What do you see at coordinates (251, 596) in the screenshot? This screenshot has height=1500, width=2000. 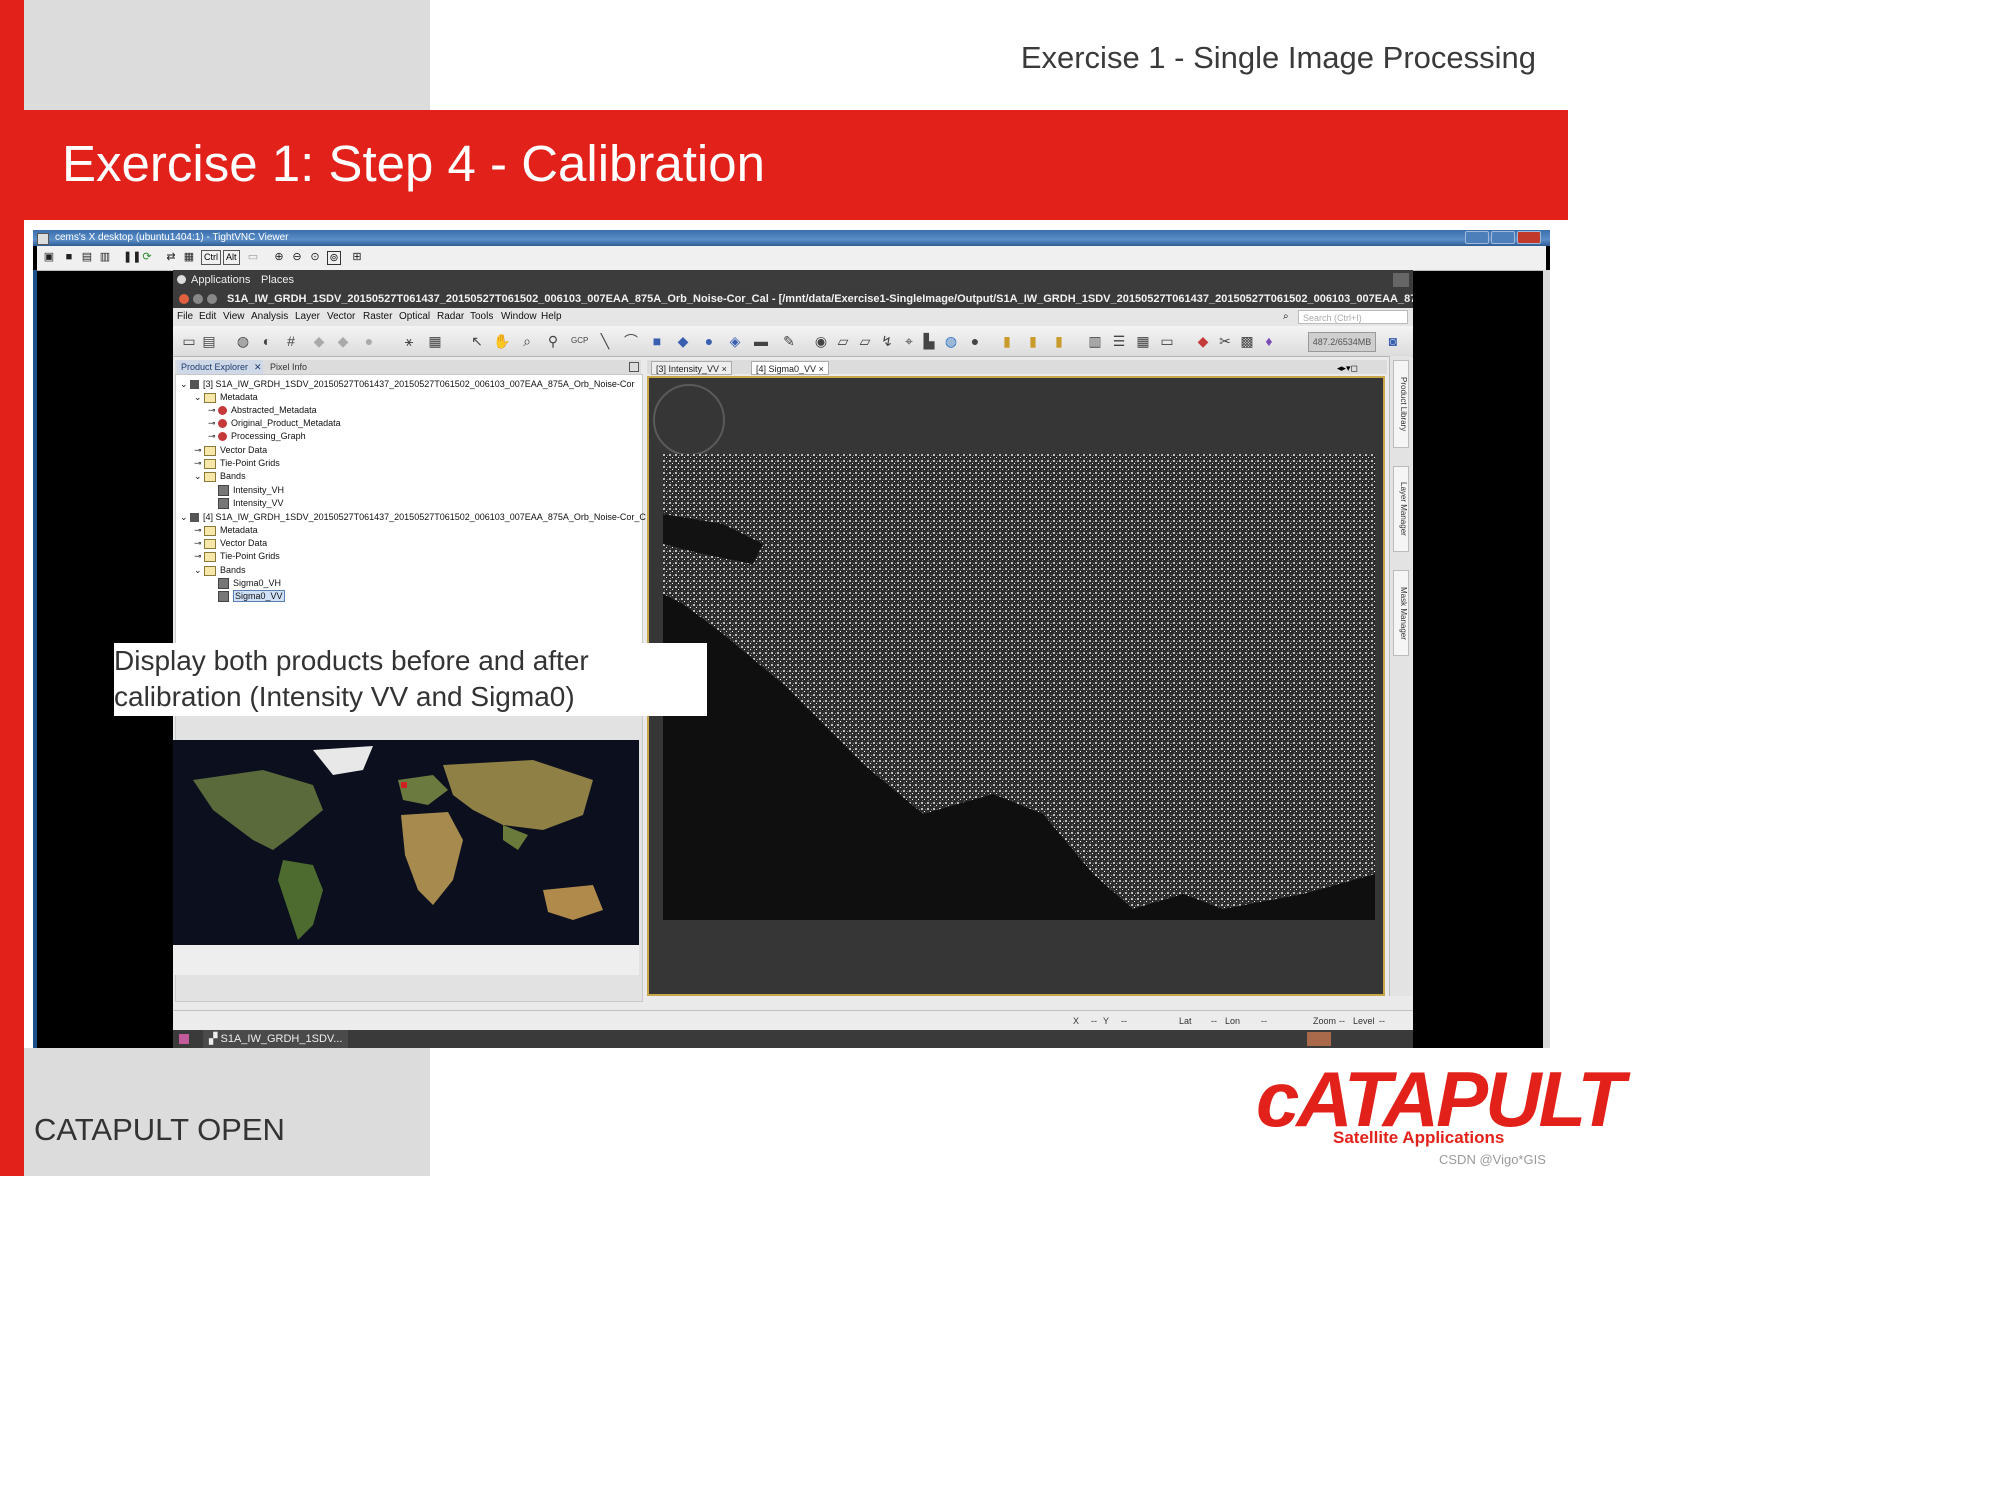 I see `tree-band-sigma0-vv: Sigma0_VV` at bounding box center [251, 596].